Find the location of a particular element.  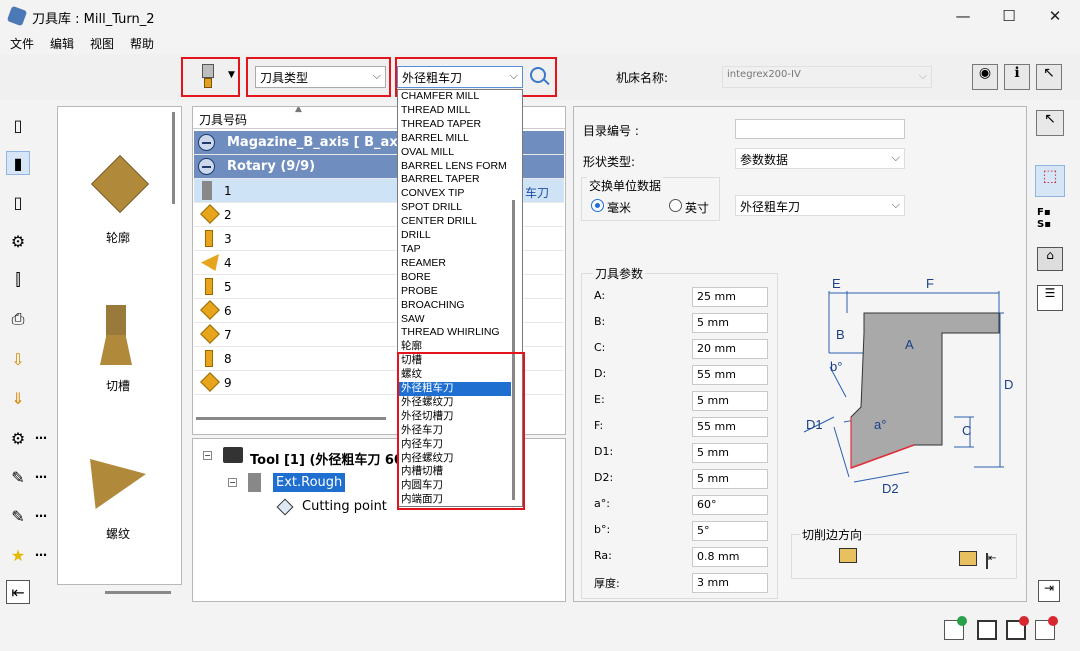

library-icon: ⌂ is located at coordinates (1050, 259).